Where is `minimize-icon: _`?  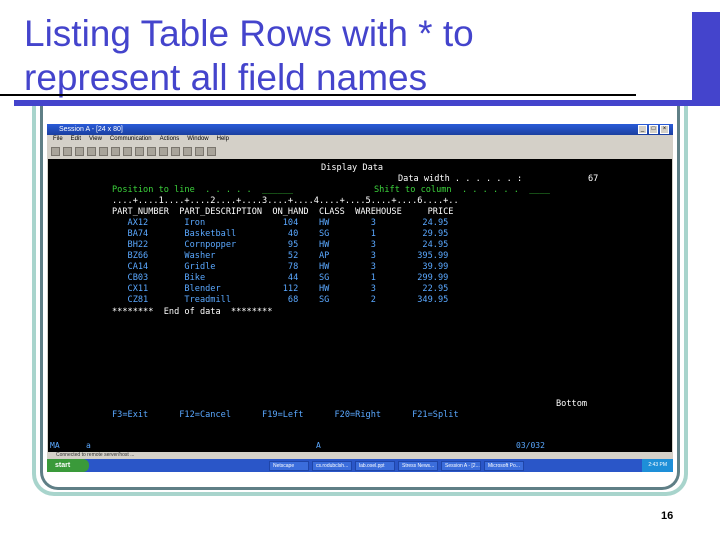
minimize-icon: _ is located at coordinates (642, 129).